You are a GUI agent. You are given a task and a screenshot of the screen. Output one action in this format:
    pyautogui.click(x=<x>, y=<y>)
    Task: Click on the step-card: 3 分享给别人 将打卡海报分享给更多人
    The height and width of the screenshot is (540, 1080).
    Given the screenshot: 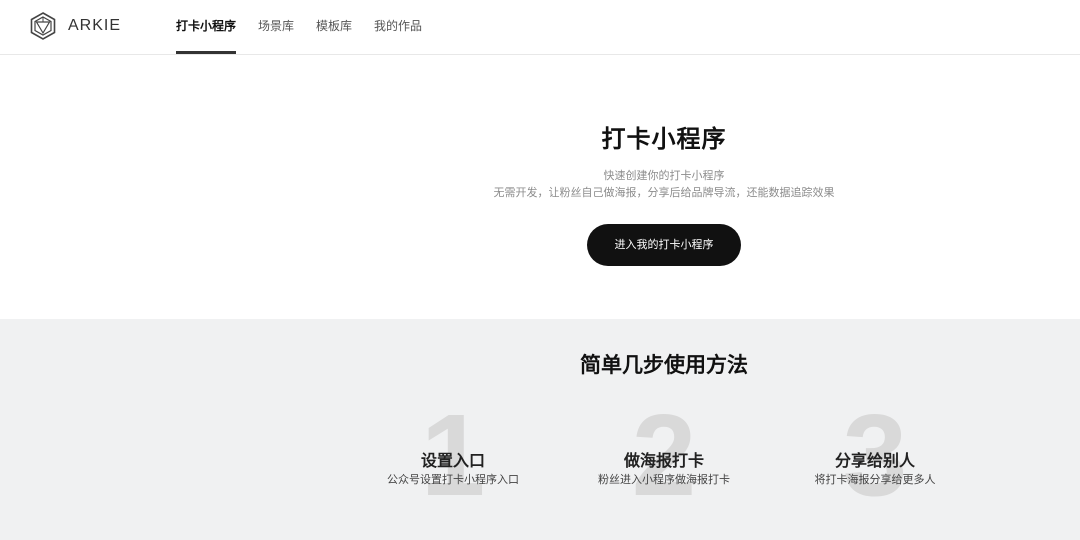 What is the action you would take?
    pyautogui.click(x=875, y=458)
    